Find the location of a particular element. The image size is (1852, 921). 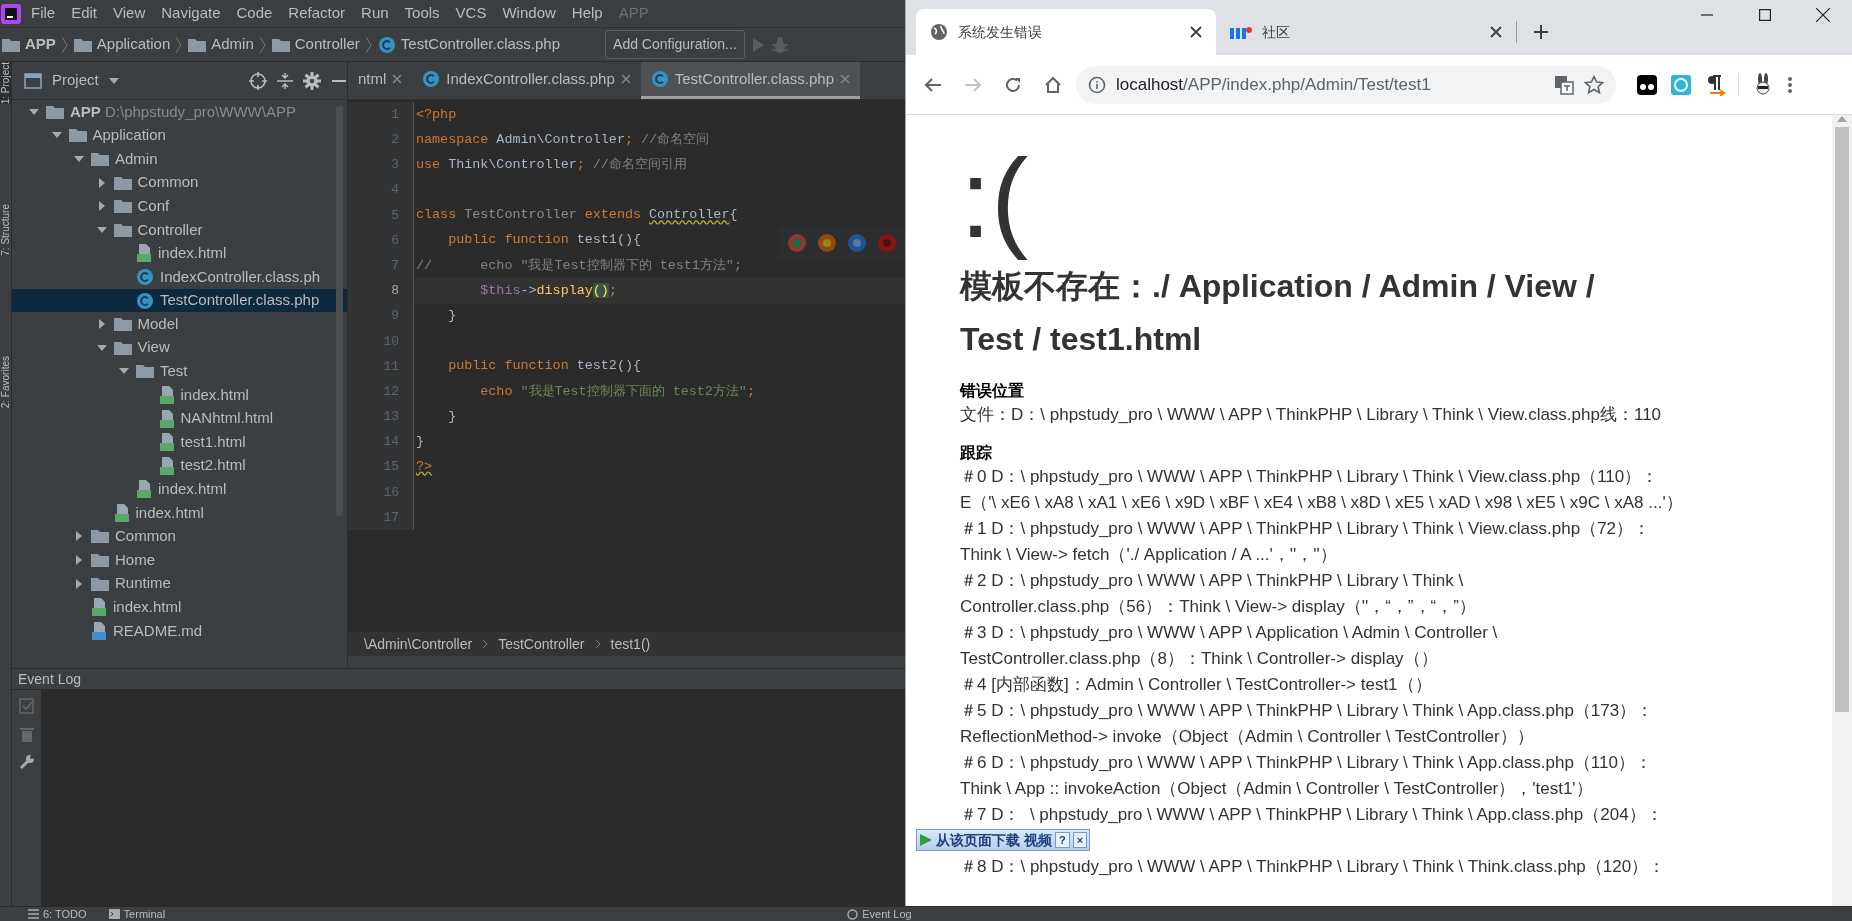

address-bar: localhost/APP/index.php/Admin/Test/test1 is located at coordinates (1346, 84).